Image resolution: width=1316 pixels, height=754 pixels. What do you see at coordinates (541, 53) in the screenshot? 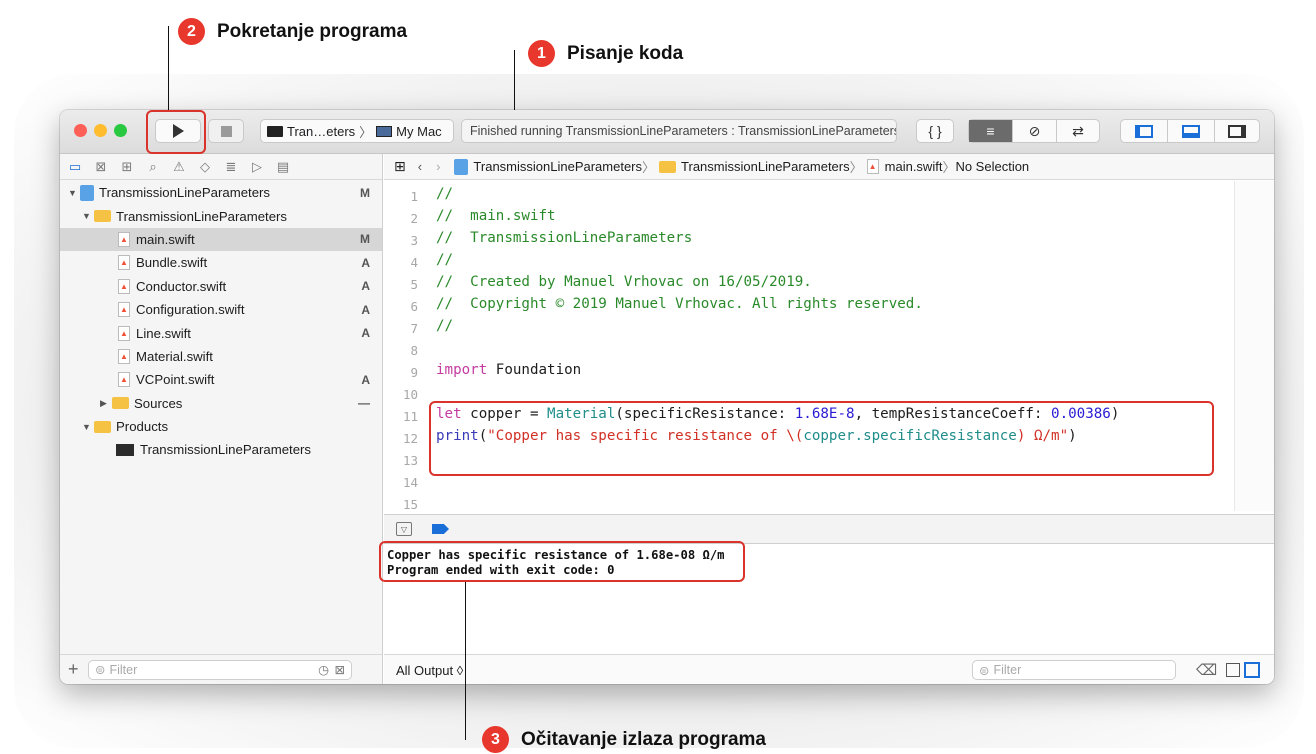
I see `annotation-1-number: 1` at bounding box center [541, 53].